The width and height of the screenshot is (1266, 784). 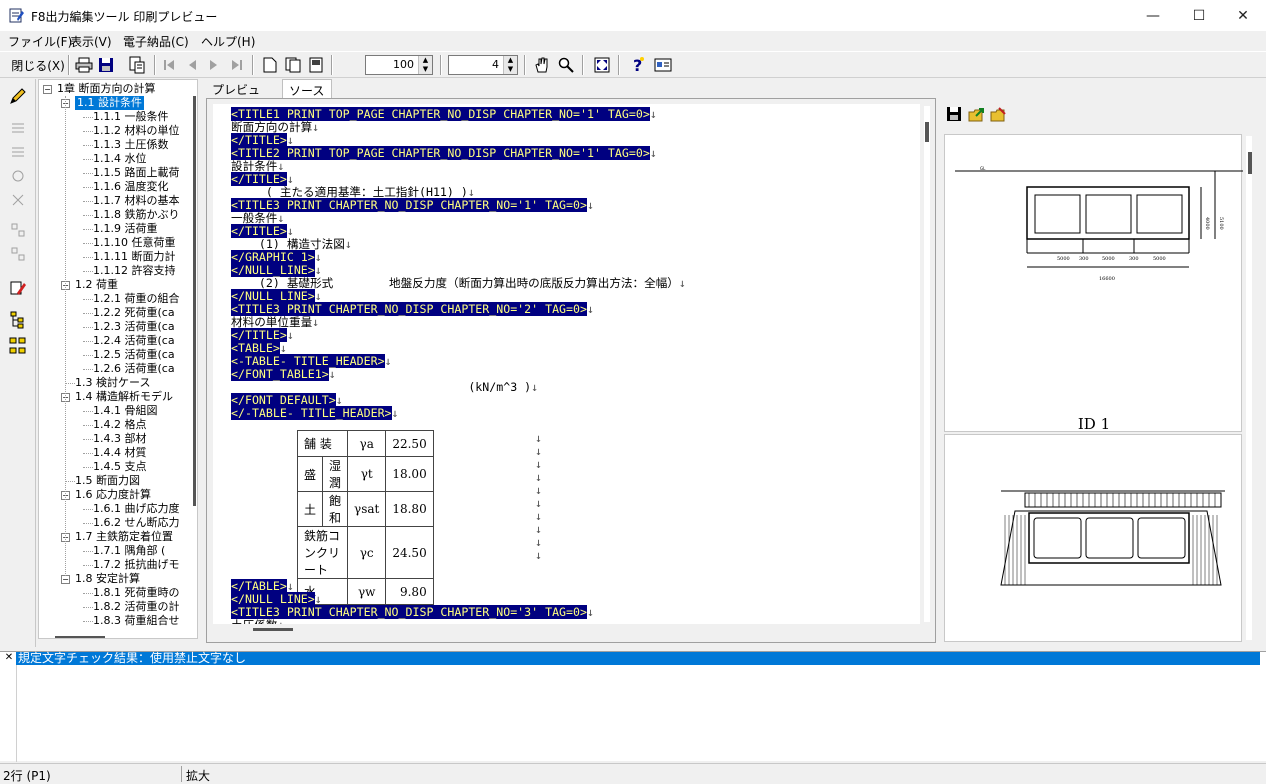 I want to click on minimize-button: —, so click(x=1153, y=15).